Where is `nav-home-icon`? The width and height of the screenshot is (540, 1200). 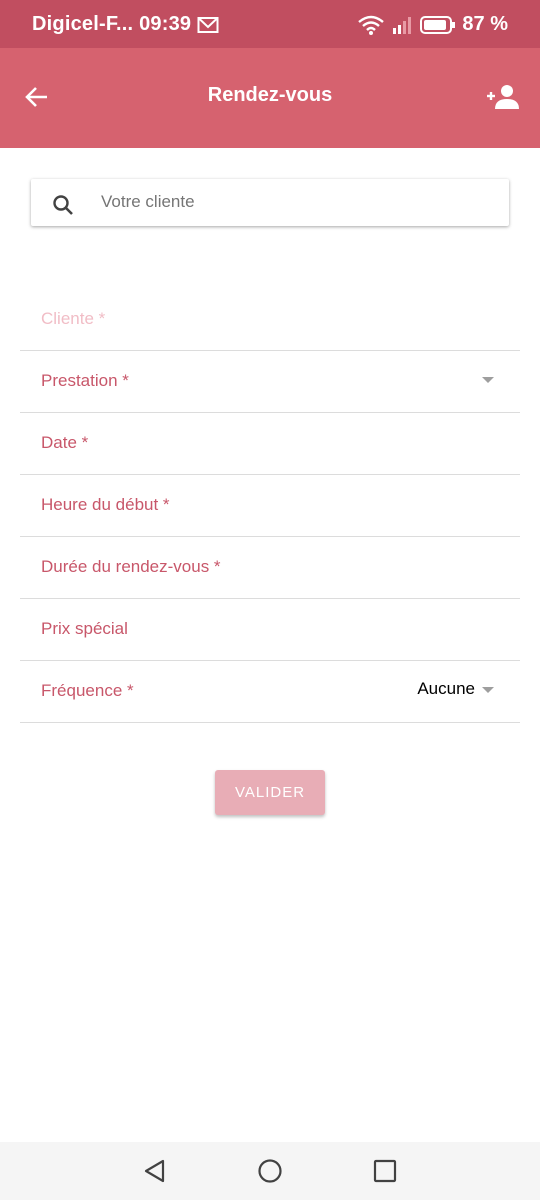 nav-home-icon is located at coordinates (270, 1171).